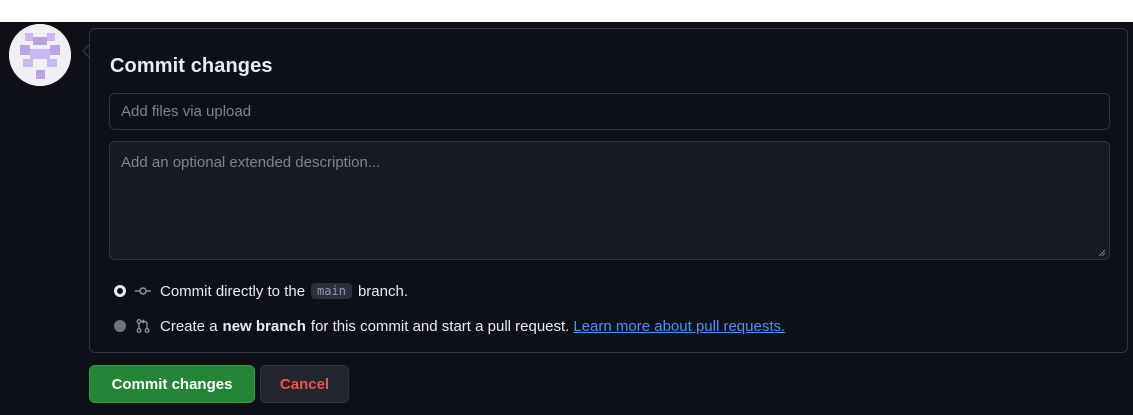 Image resolution: width=1133 pixels, height=415 pixels. Describe the element at coordinates (304, 384) in the screenshot. I see `cancel-button: Cancel` at that location.